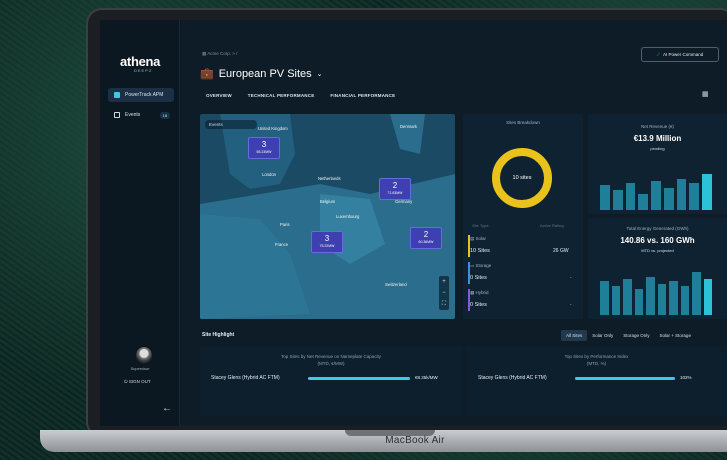  I want to click on sidebar-item-events: Events 18, so click(141, 115).